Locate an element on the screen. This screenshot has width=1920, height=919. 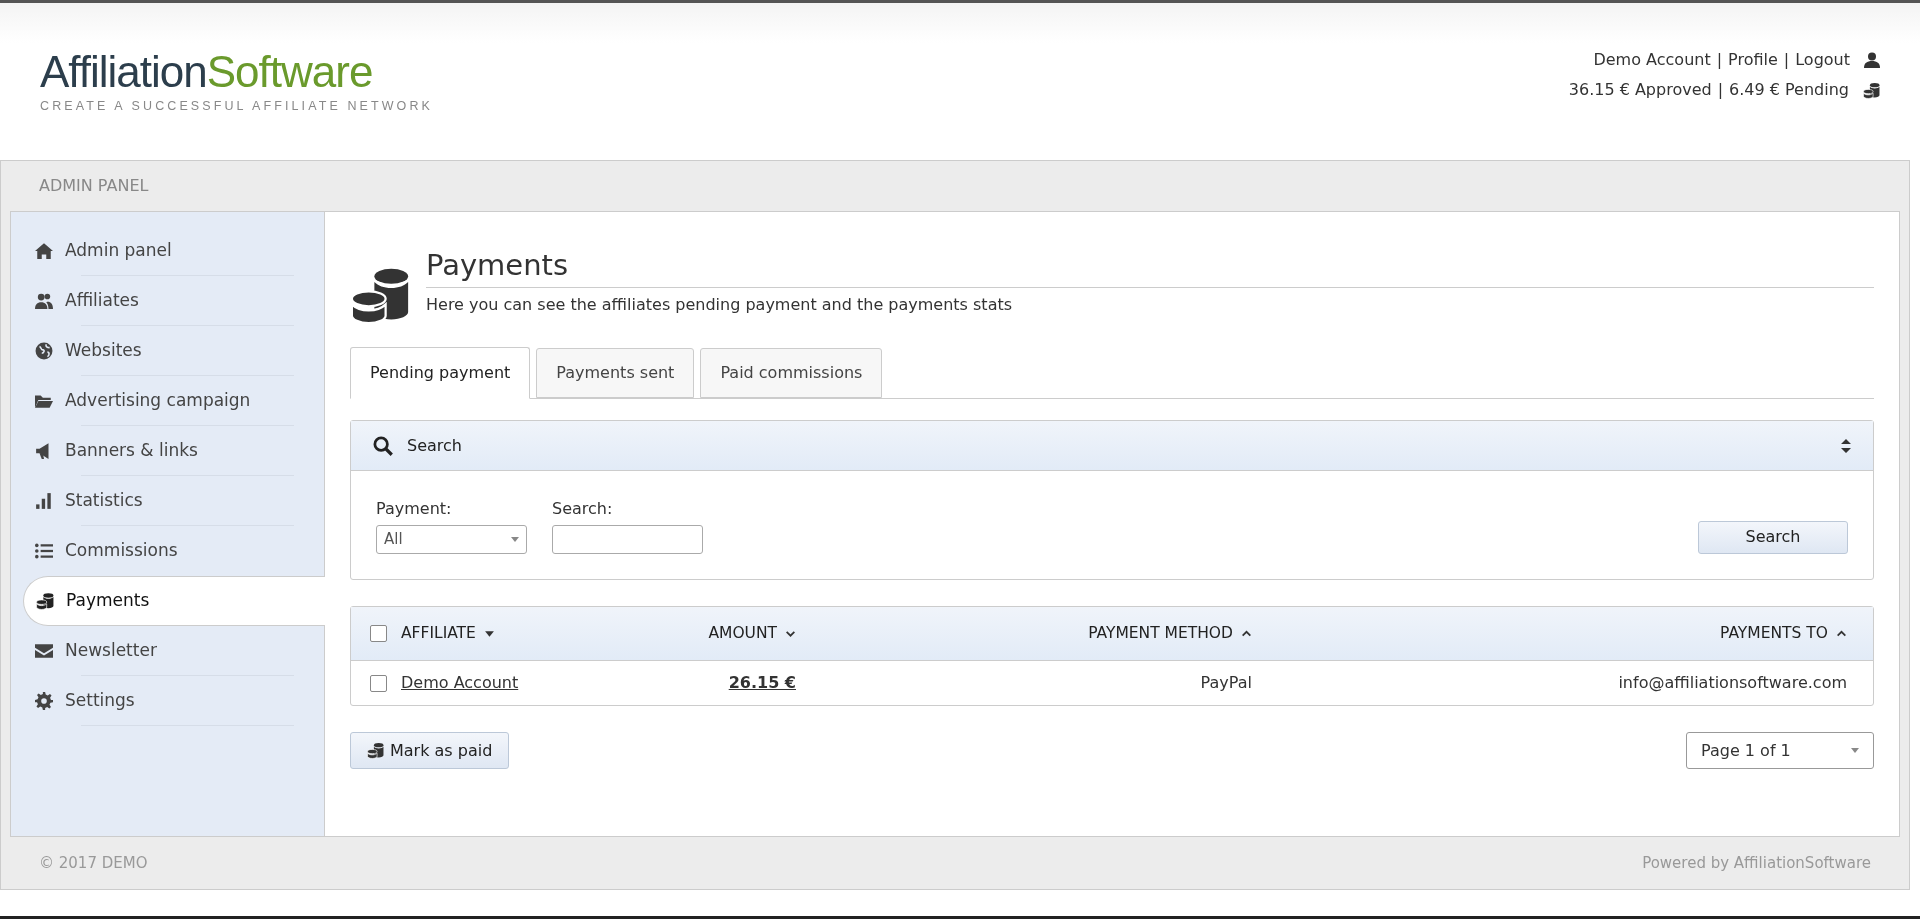
page-dropdown: Page 1 of 1 is located at coordinates (1780, 750).